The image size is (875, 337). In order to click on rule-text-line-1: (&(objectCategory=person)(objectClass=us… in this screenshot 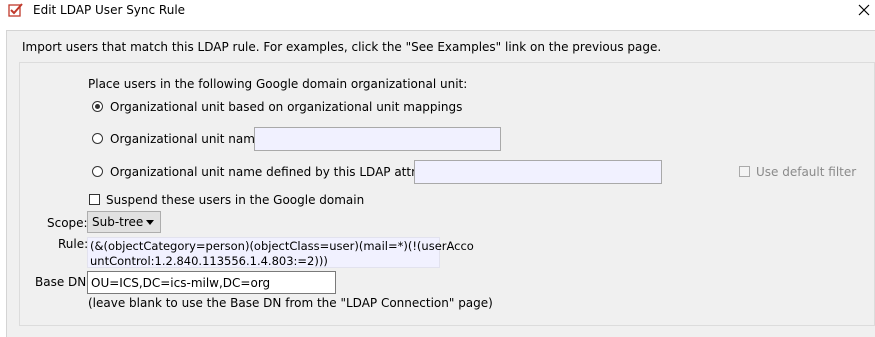, I will do `click(282, 246)`.